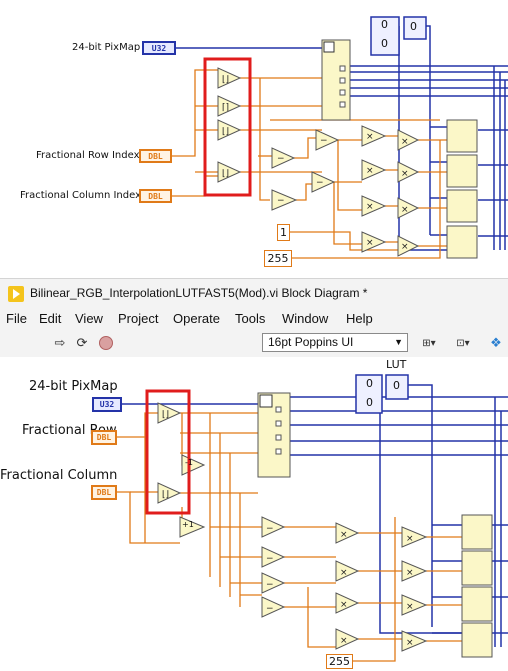 The height and width of the screenshot is (671, 508). What do you see at coordinates (496, 343) in the screenshot?
I see `cleanup-diagram-icon: ❖` at bounding box center [496, 343].